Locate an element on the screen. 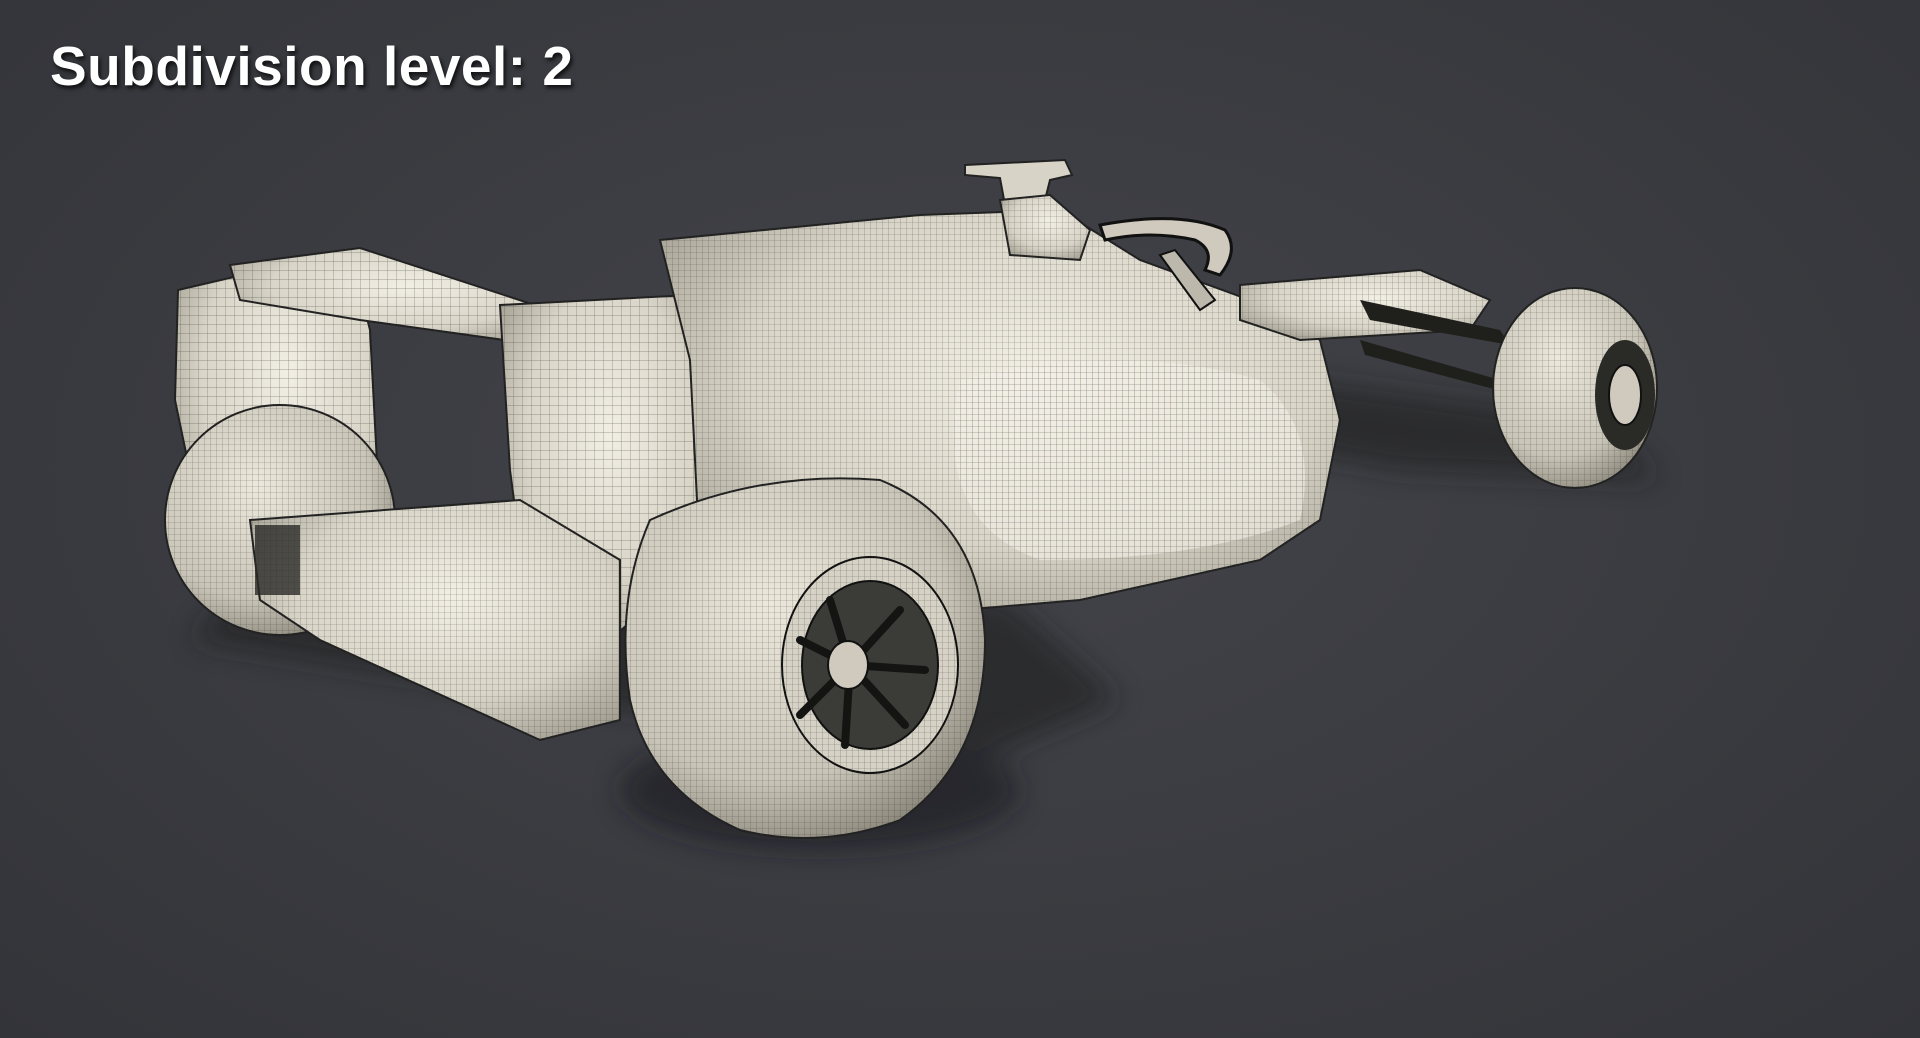 The width and height of the screenshot is (1920, 1038). front-right-wheel is located at coordinates (1575, 388).